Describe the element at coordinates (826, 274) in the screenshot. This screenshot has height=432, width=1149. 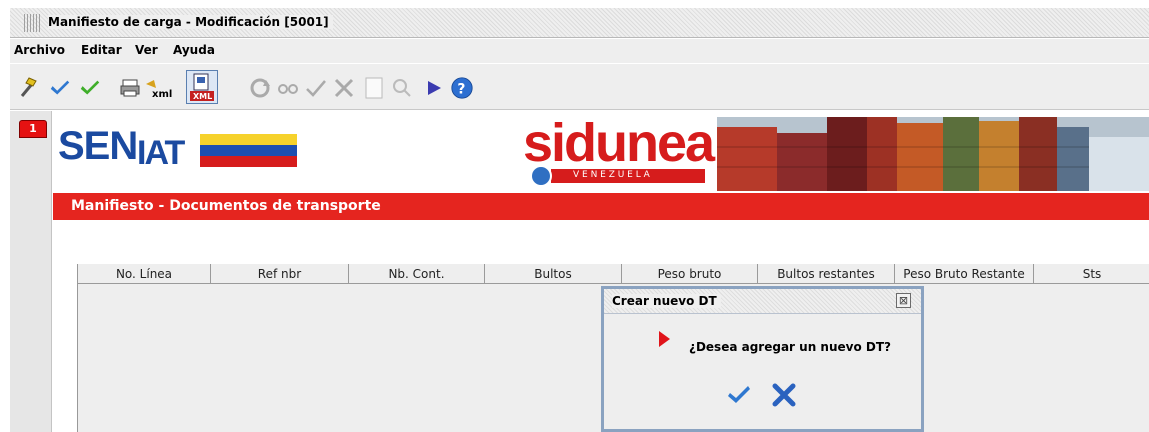
I see `column-header: Bultos restantes` at that location.